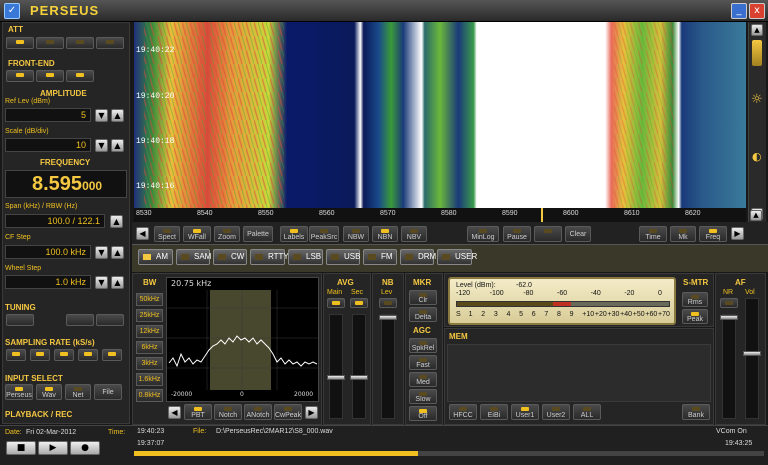 This screenshot has height=465, width=768. Describe the element at coordinates (193, 257) in the screenshot. I see `mode-sam-button: SAM` at that location.